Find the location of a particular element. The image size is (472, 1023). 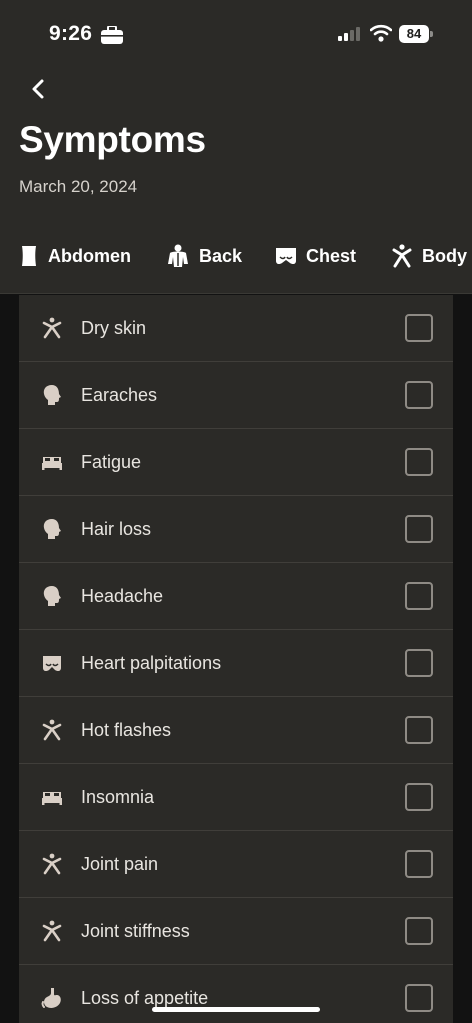

home-indicator is located at coordinates (236, 1009).